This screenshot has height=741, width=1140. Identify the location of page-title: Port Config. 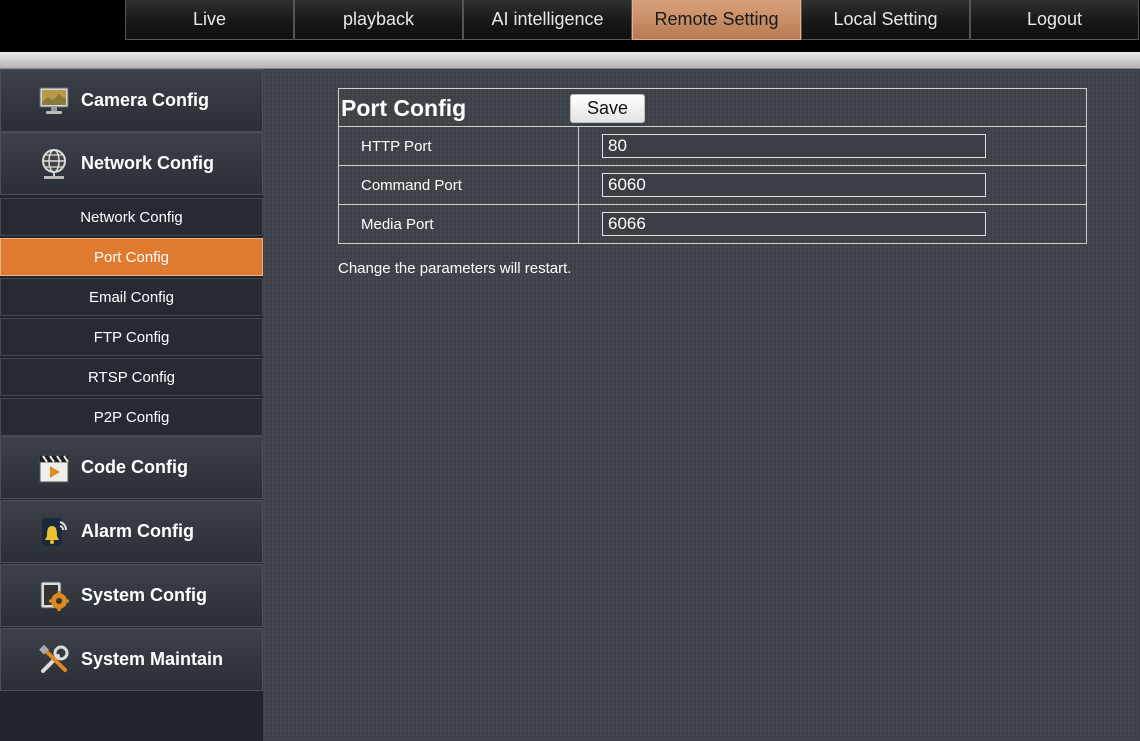
(404, 108).